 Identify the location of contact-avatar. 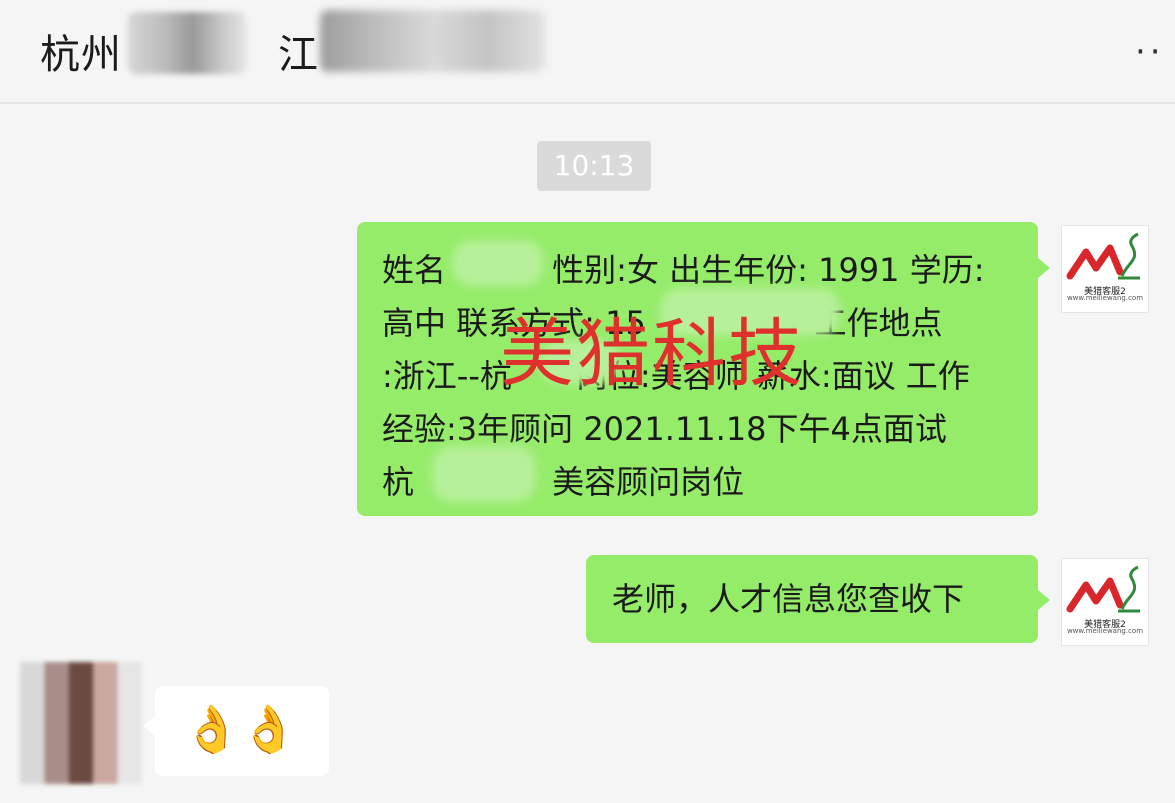
(81, 723).